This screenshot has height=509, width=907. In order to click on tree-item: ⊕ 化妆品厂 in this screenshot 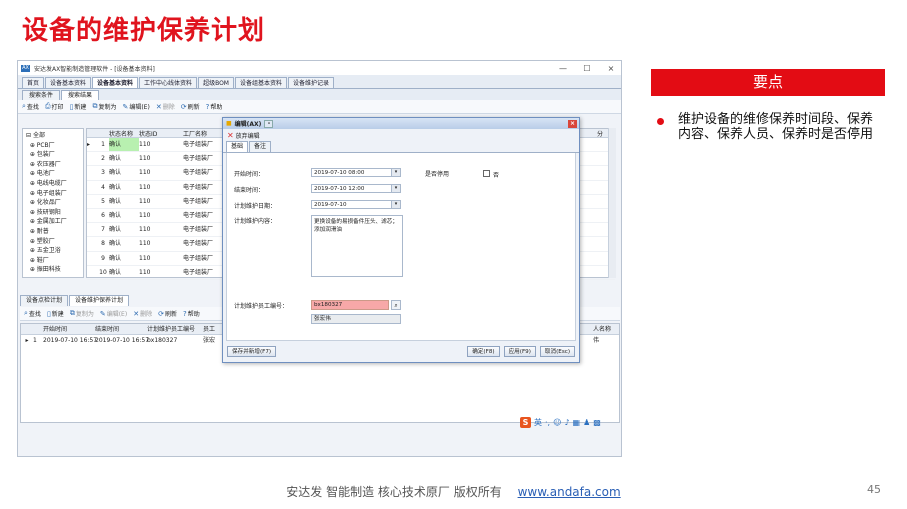, I will do `click(53, 203)`.